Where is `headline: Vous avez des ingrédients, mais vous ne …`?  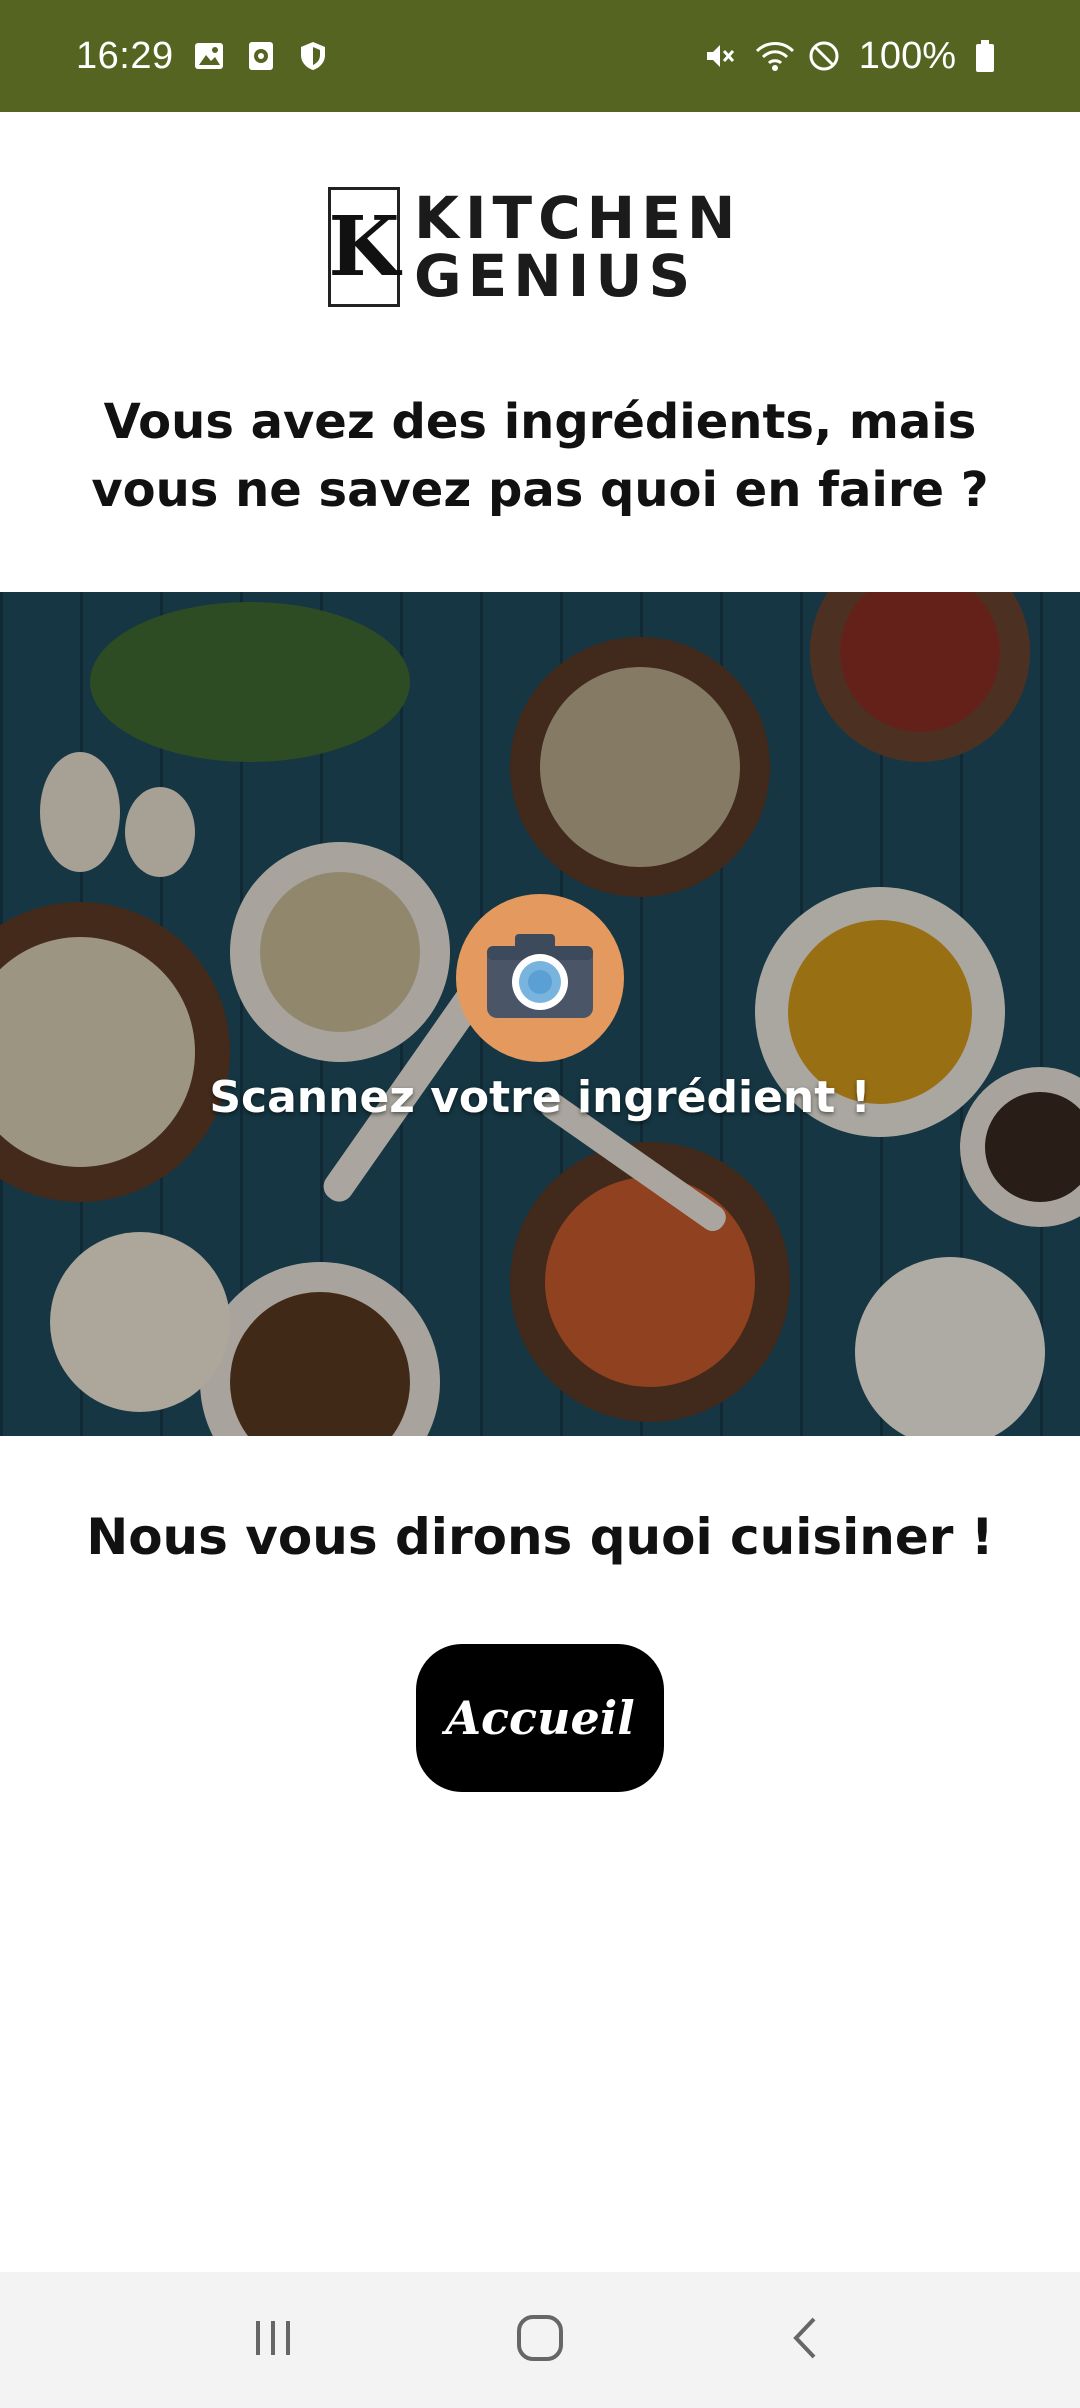
headline: Vous avez des ingrédients, mais vous ne … is located at coordinates (540, 456).